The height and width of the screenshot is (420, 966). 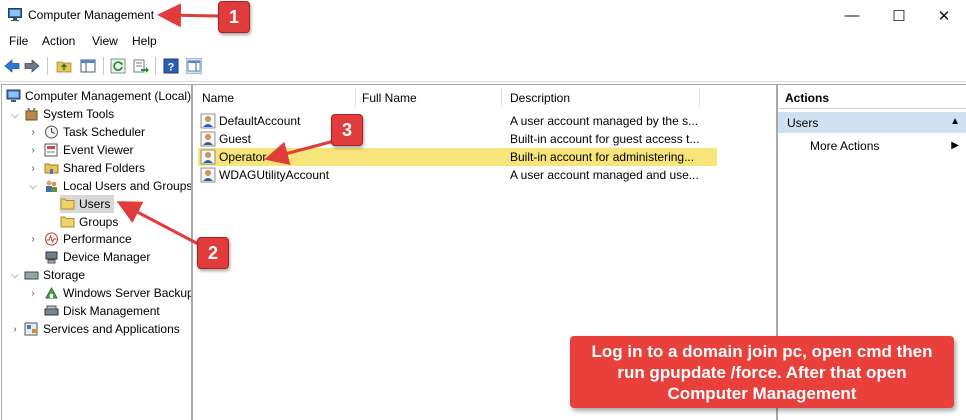 What do you see at coordinates (194, 66) in the screenshot?
I see `show-hide-action-pane-icon` at bounding box center [194, 66].